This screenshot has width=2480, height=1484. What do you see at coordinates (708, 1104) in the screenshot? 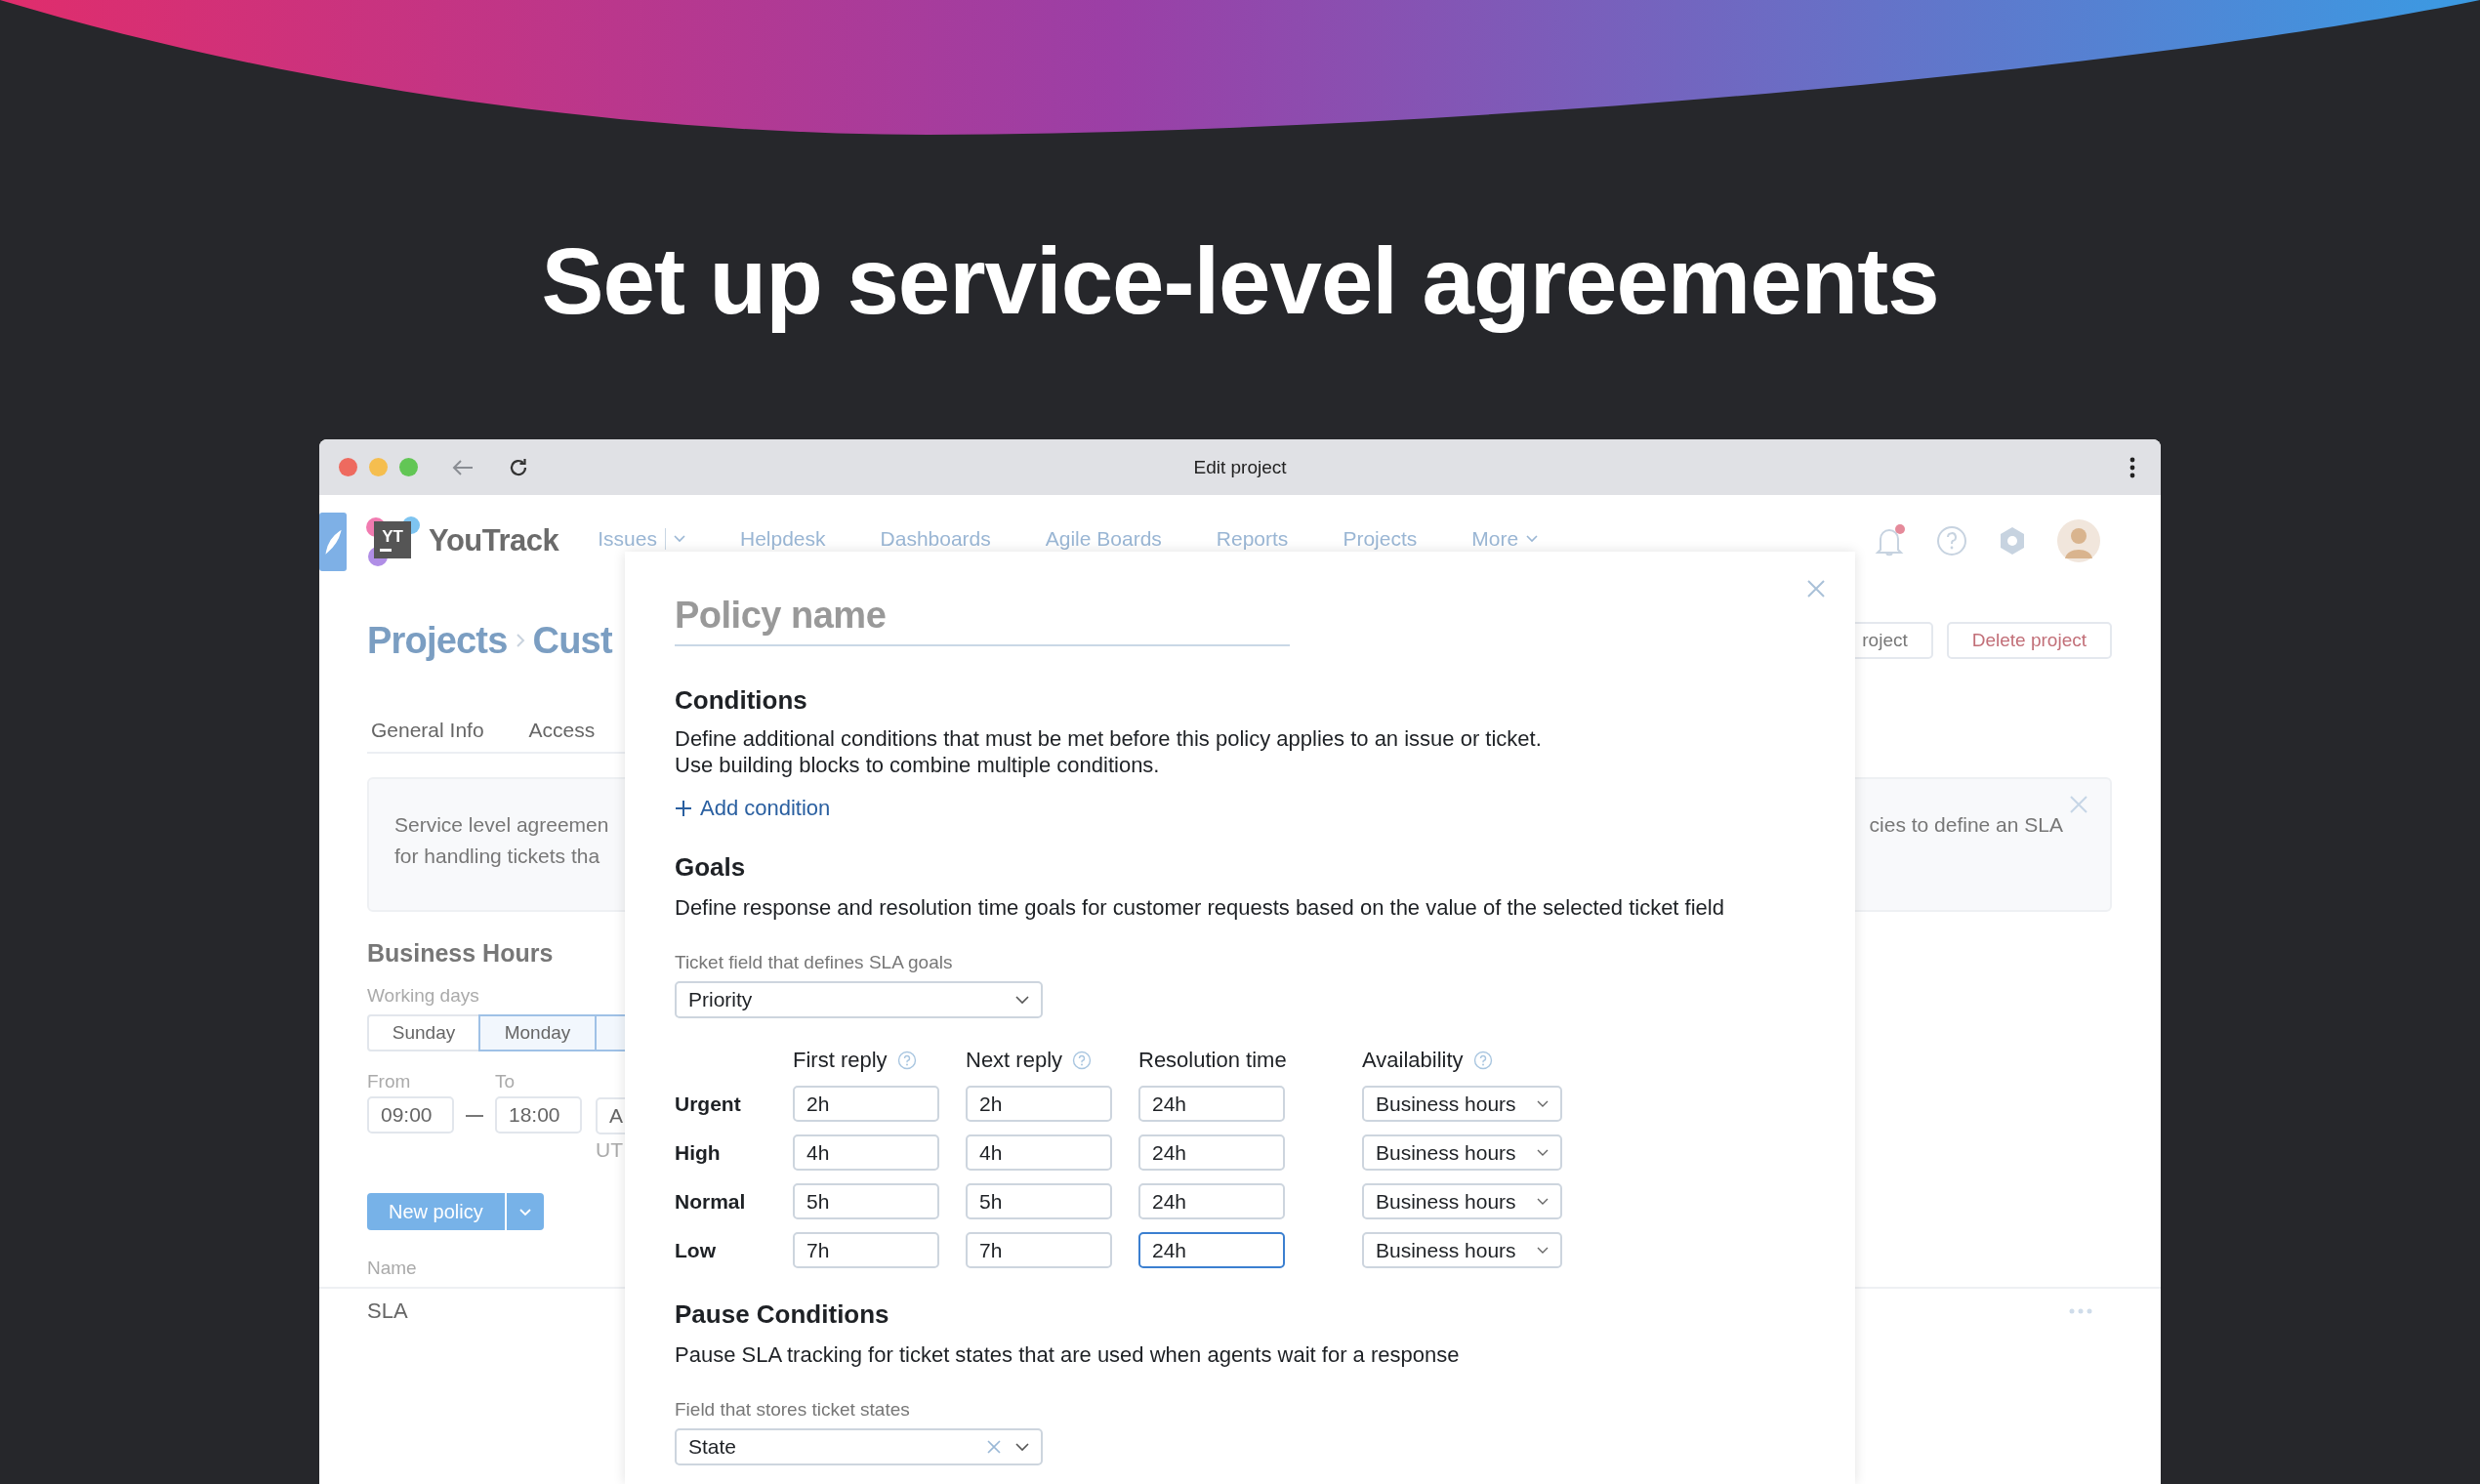
I see `row-label: Urgent` at bounding box center [708, 1104].